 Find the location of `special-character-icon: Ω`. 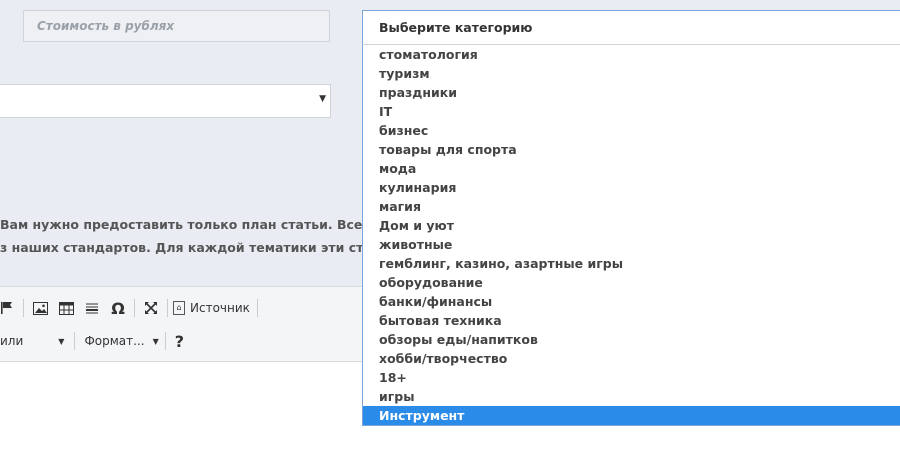

special-character-icon: Ω is located at coordinates (118, 308).